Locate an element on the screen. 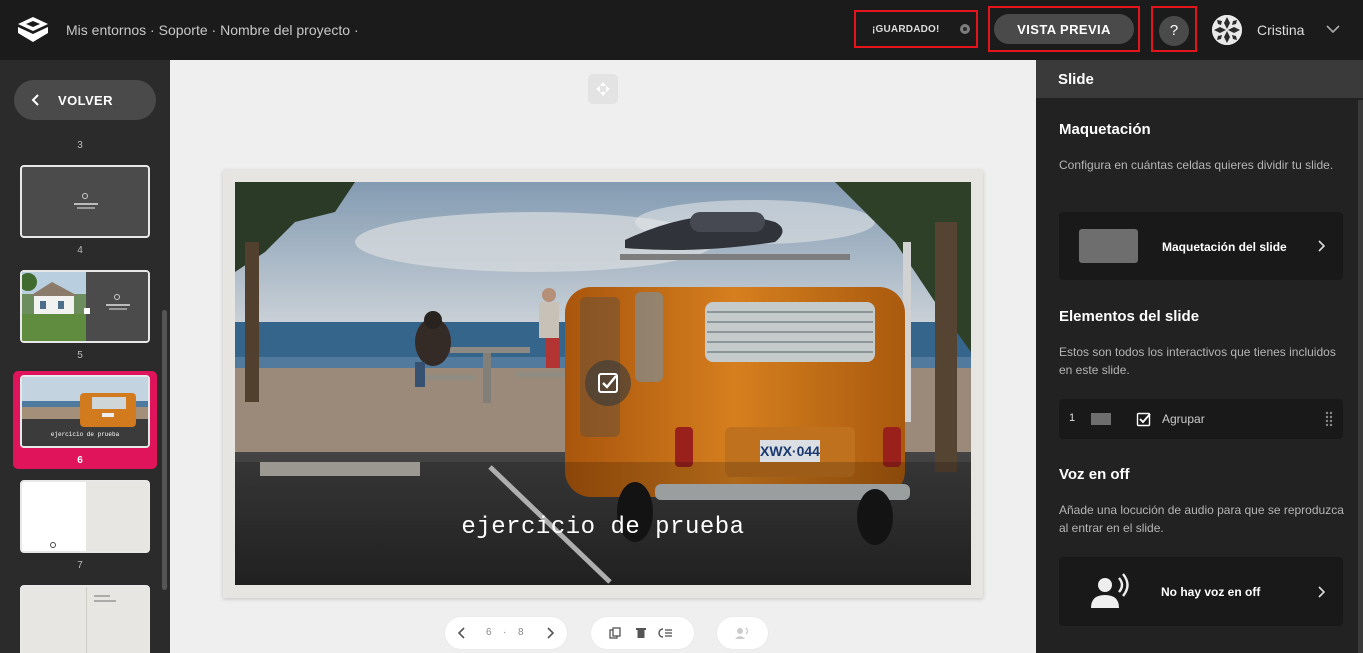  panel-title: Slide is located at coordinates (1076, 79).